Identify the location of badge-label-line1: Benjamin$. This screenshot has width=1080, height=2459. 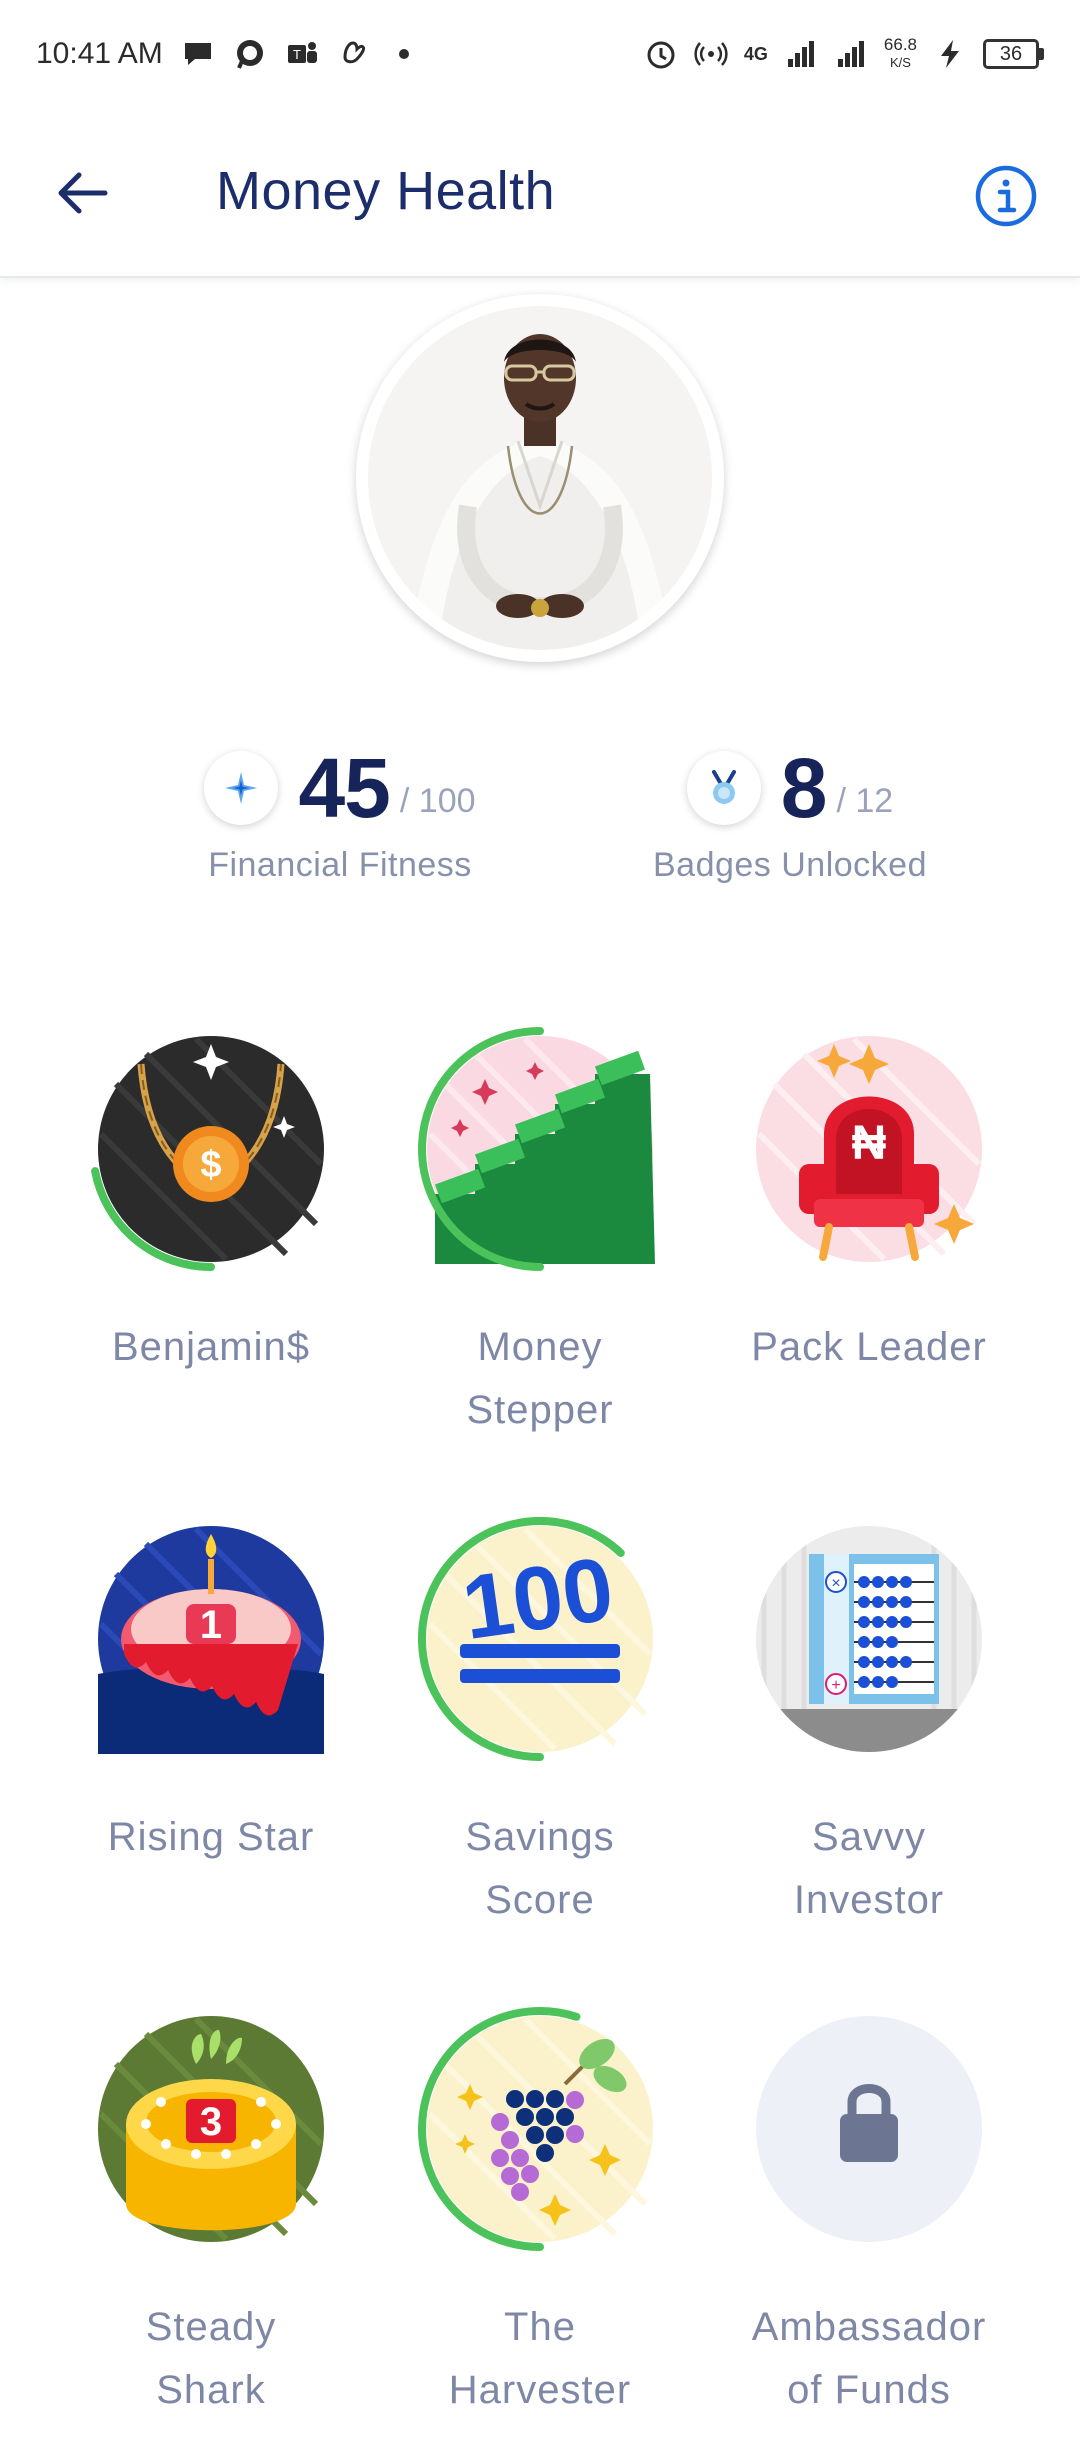
(210, 1347).